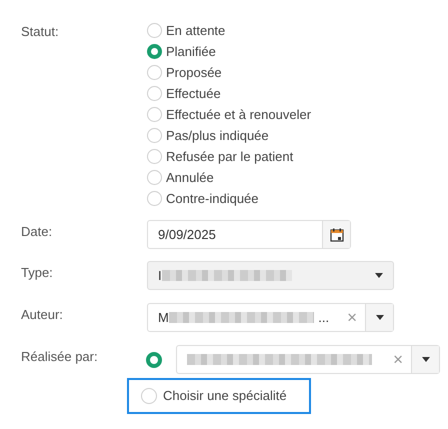  I want to click on field-label: Auteur:, so click(42, 315).